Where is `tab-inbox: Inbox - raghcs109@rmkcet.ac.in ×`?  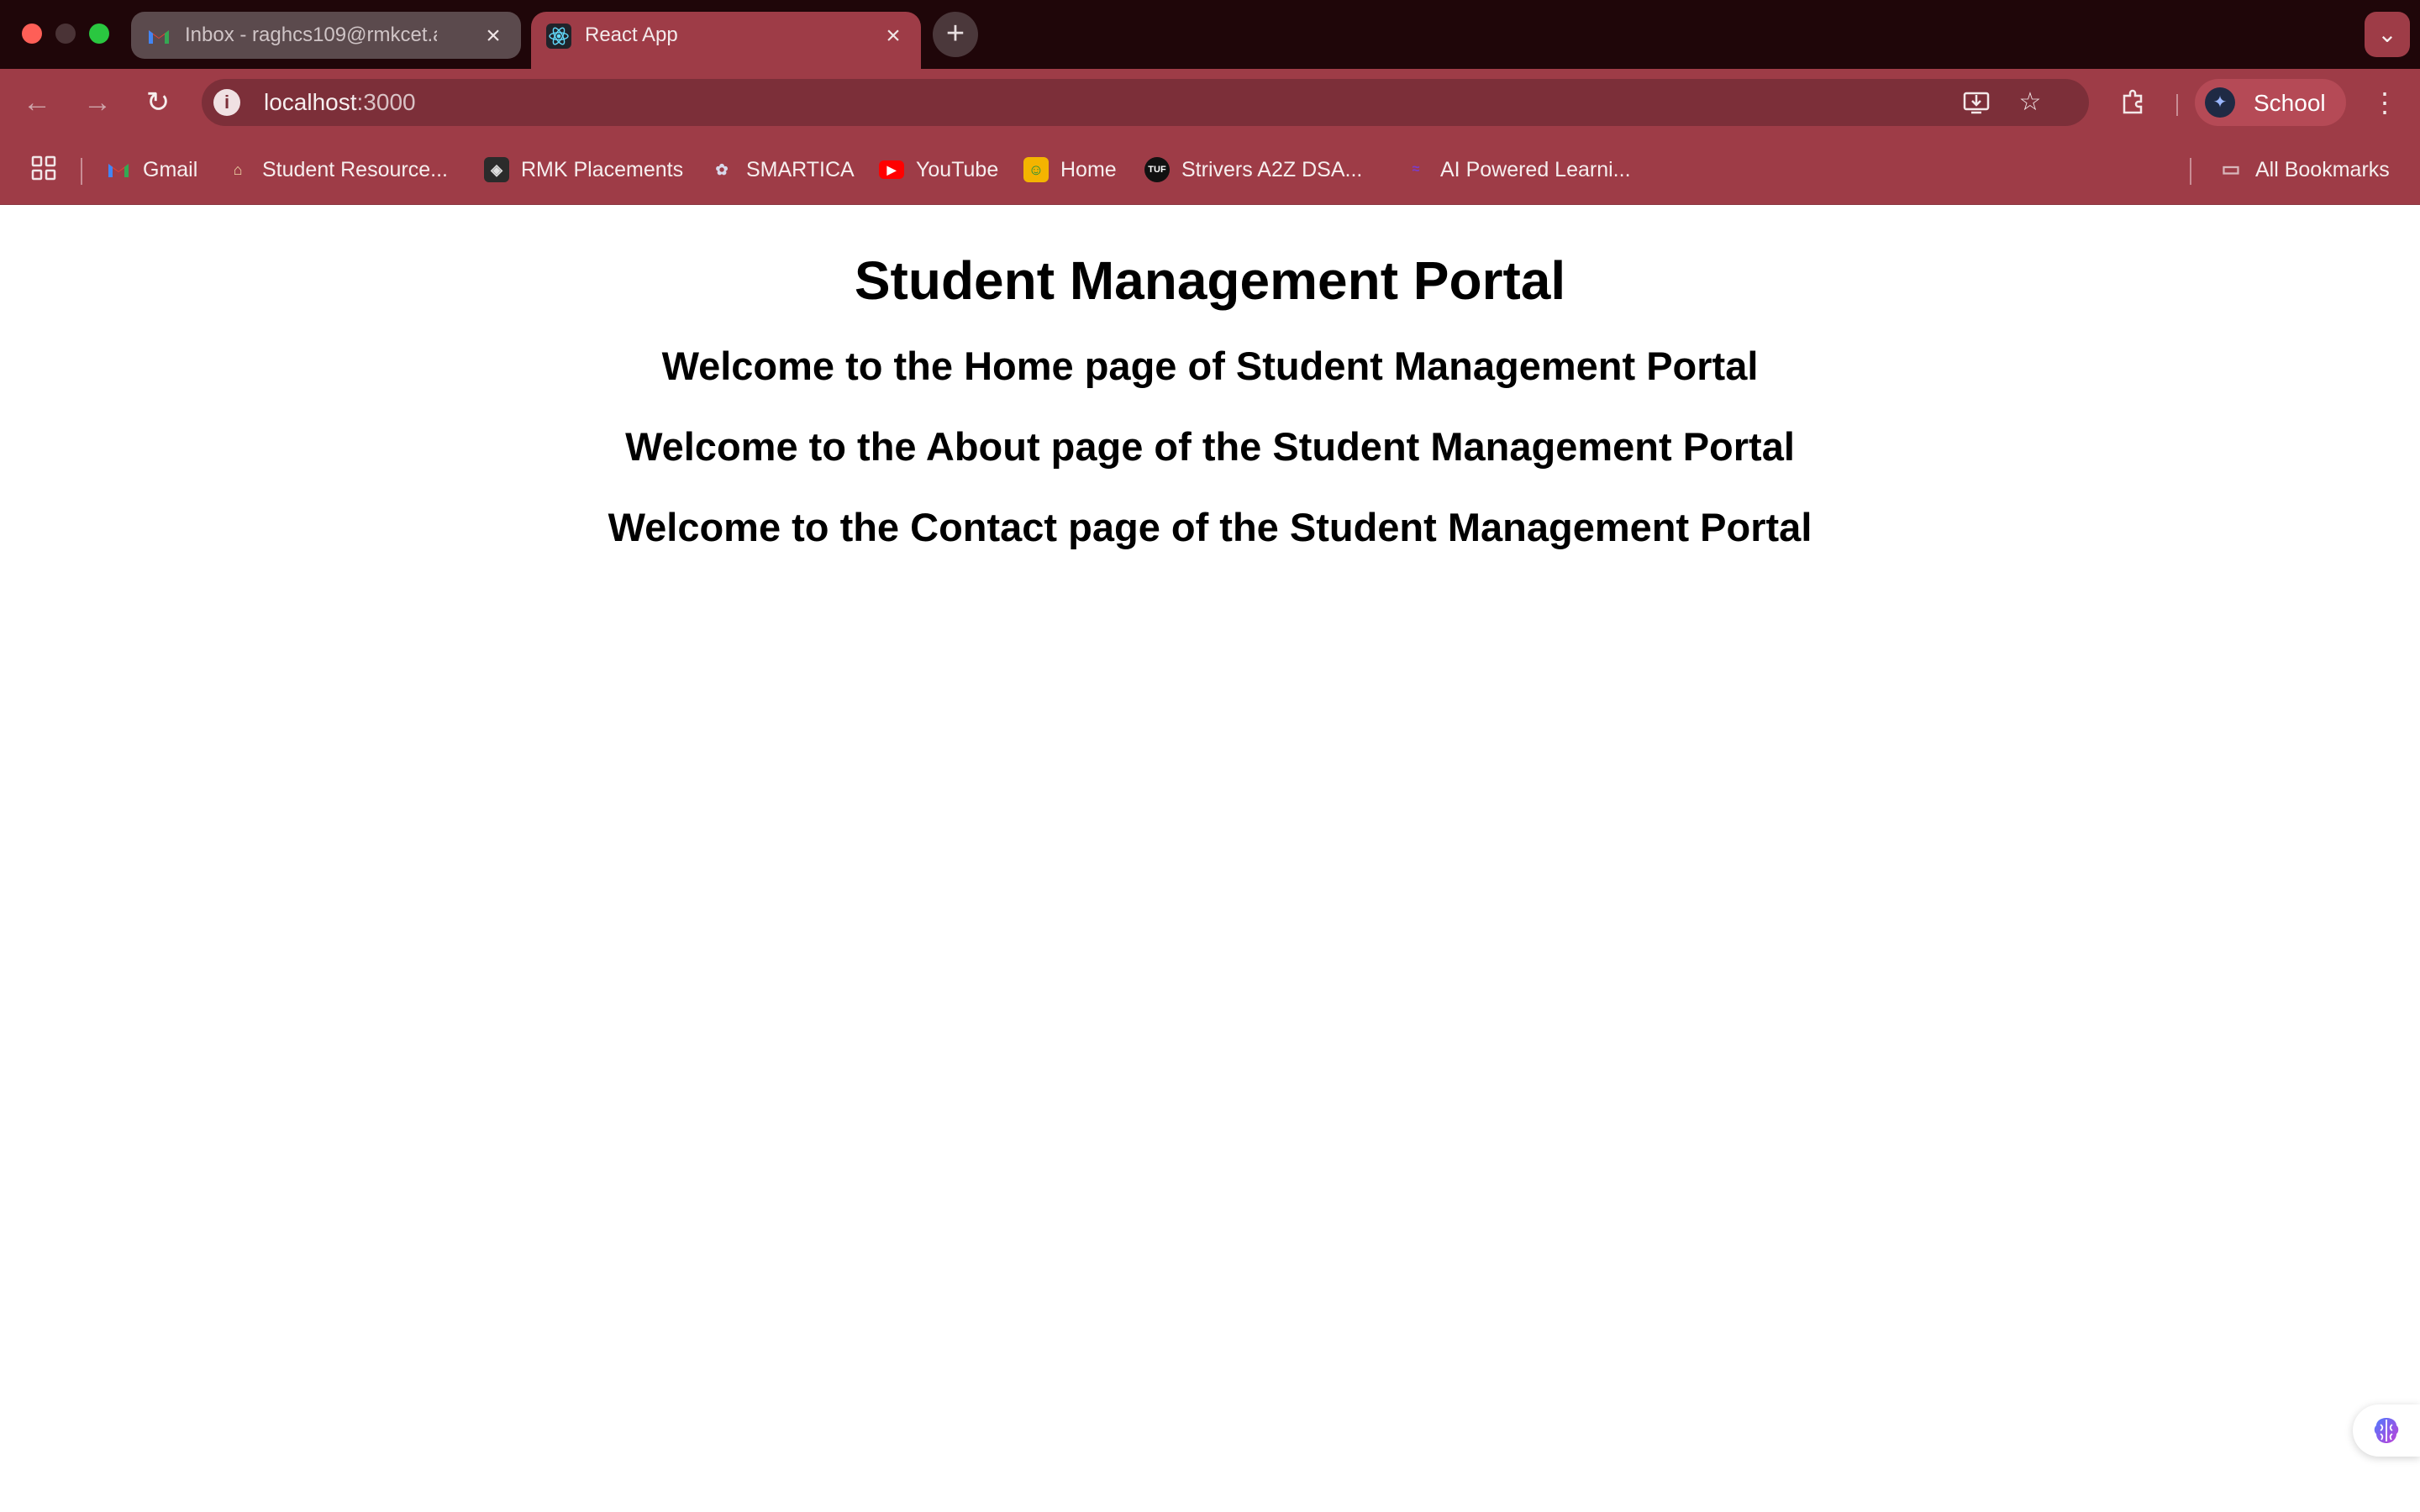 tab-inbox: Inbox - raghcs109@rmkcet.ac.in × is located at coordinates (326, 35).